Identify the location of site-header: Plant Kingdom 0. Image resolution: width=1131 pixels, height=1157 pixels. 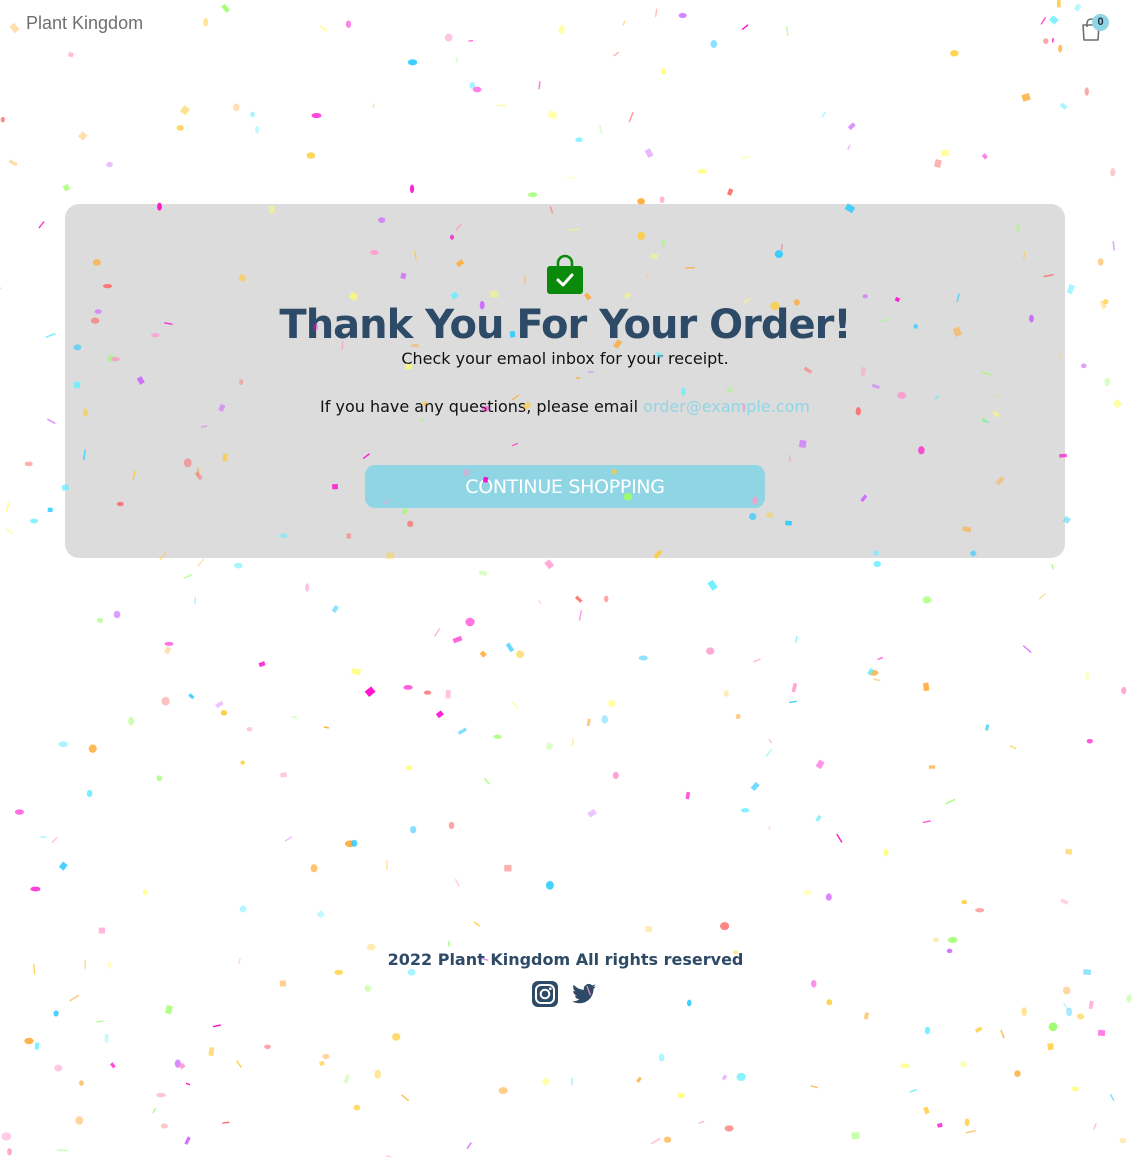
(565, 25).